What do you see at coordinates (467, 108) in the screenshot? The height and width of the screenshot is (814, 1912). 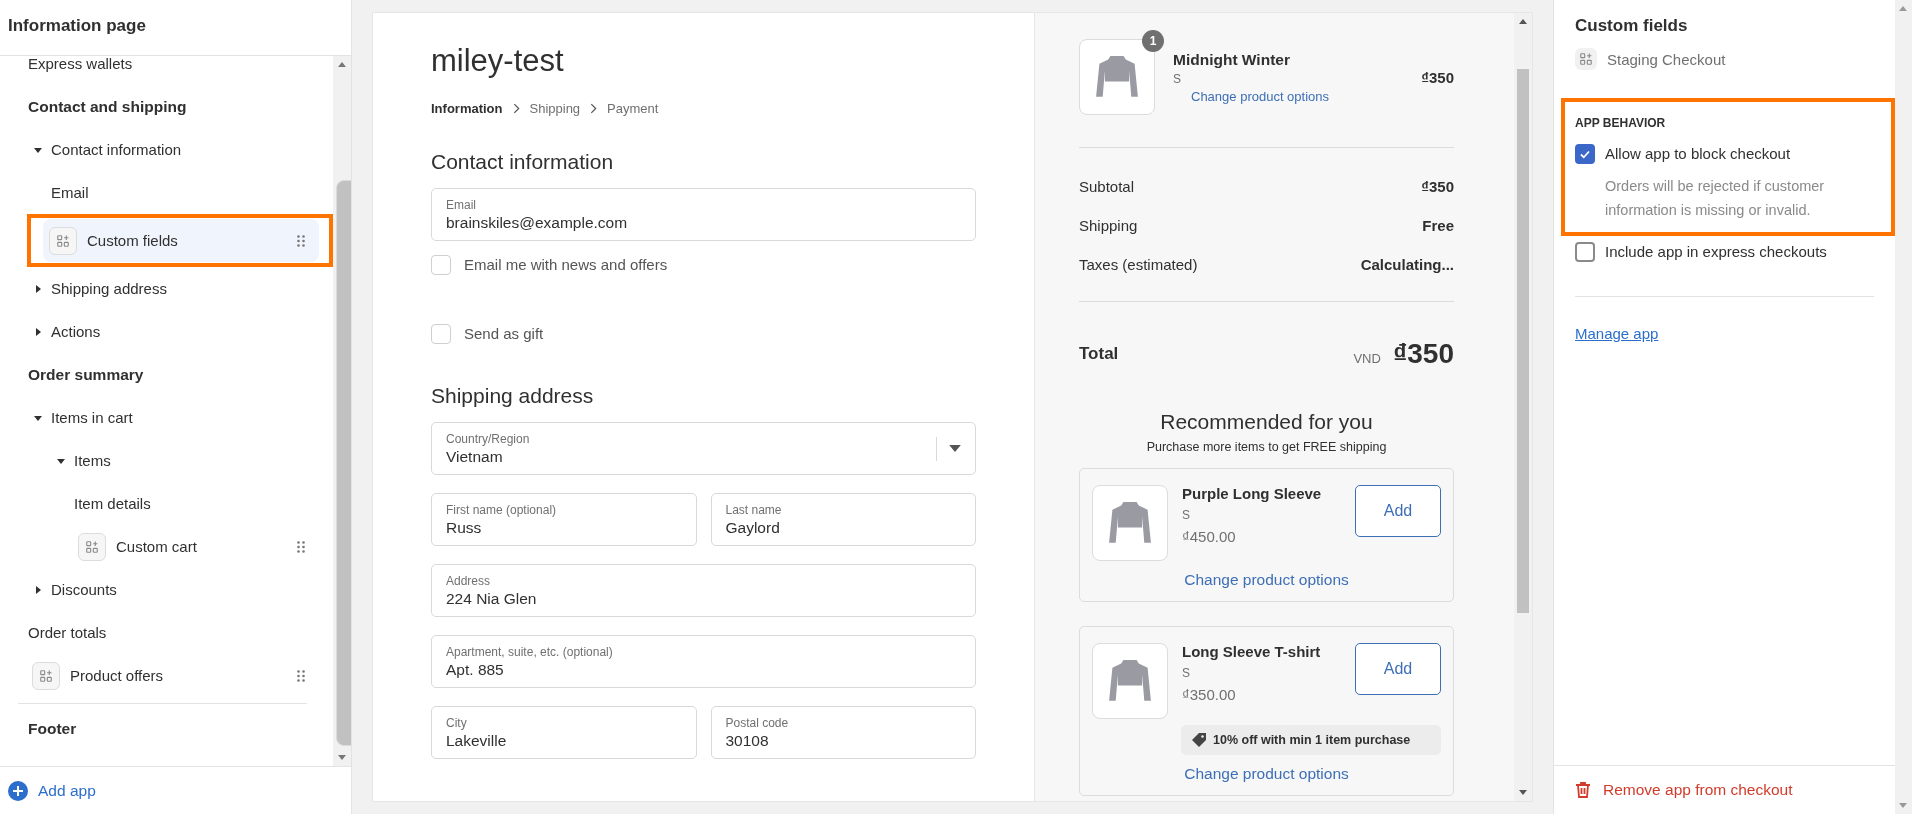 I see `breadcrumb-link: Information` at bounding box center [467, 108].